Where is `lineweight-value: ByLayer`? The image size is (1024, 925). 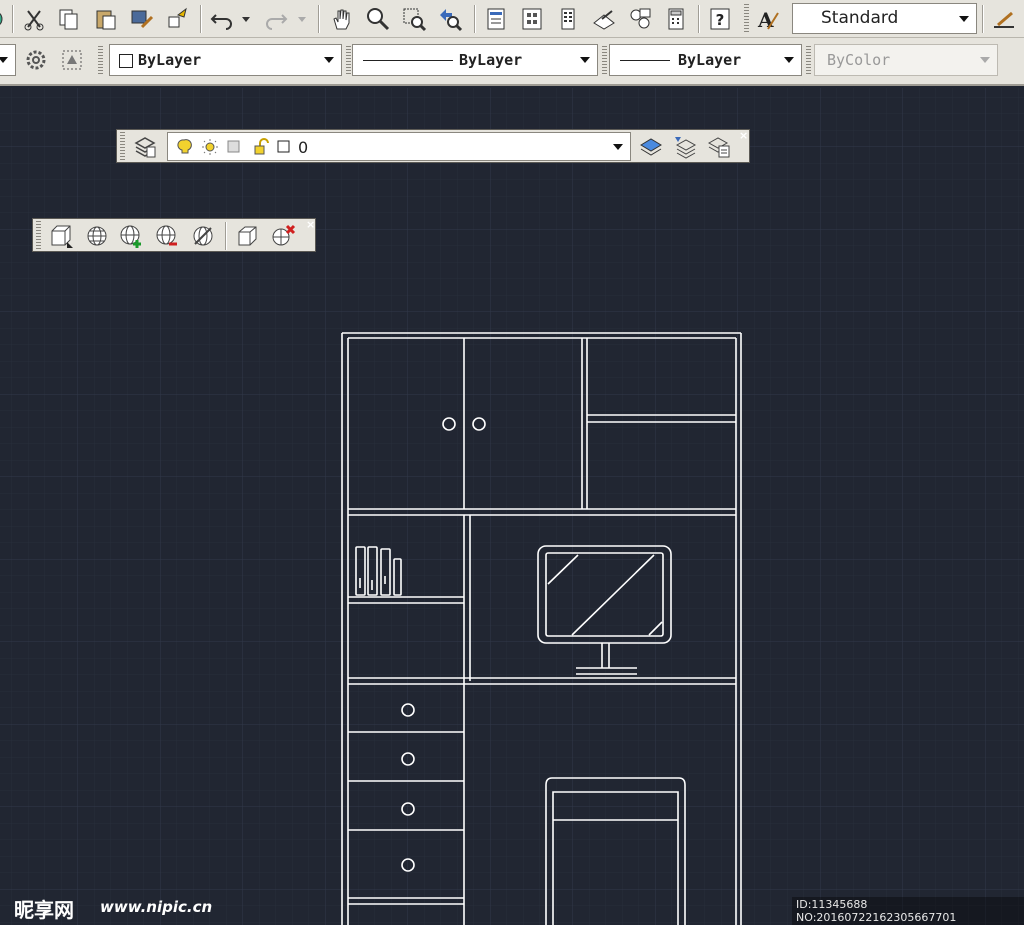
lineweight-value: ByLayer is located at coordinates (710, 60).